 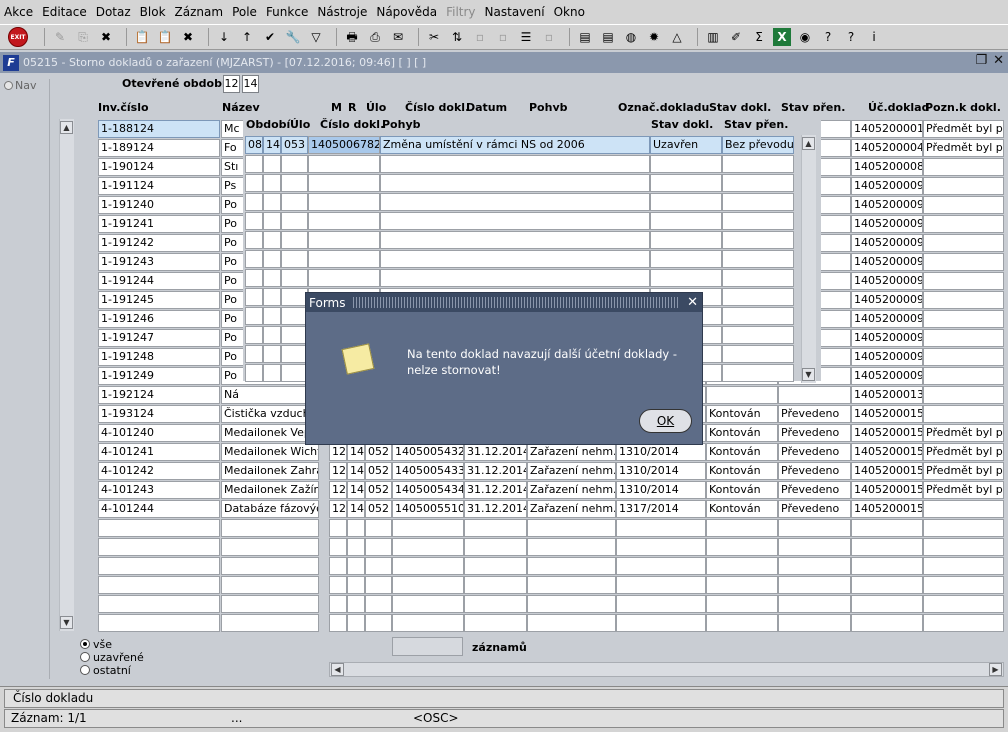 What do you see at coordinates (995, 669) in the screenshot?
I see `scroll-right-icon: ▶` at bounding box center [995, 669].